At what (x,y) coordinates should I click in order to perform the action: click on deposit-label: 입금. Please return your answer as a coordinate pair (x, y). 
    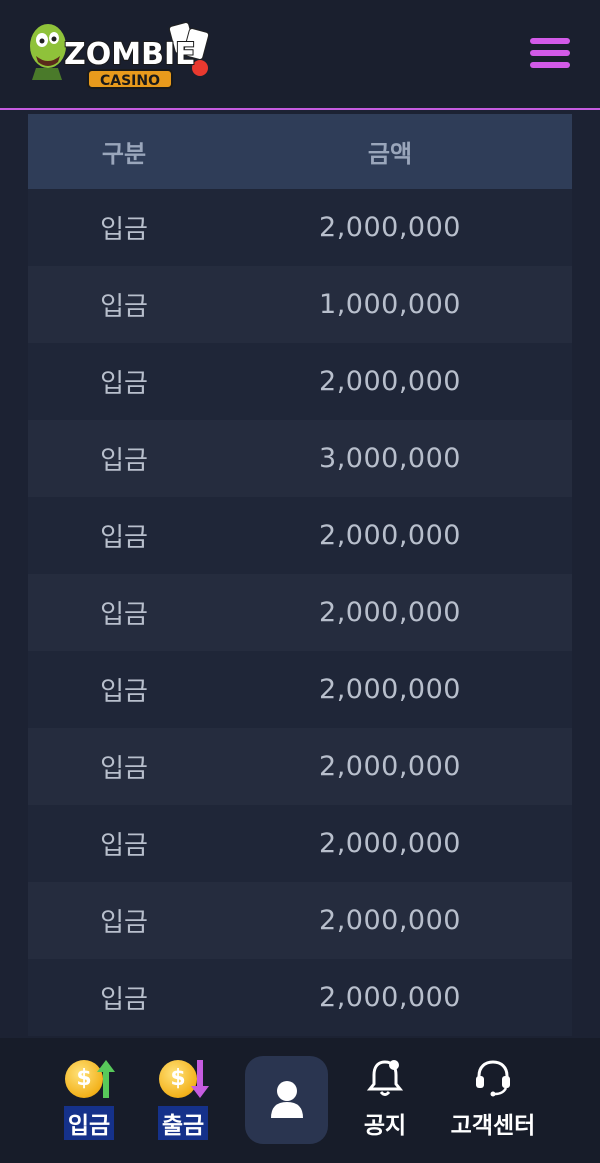
    Looking at the image, I should click on (89, 1123).